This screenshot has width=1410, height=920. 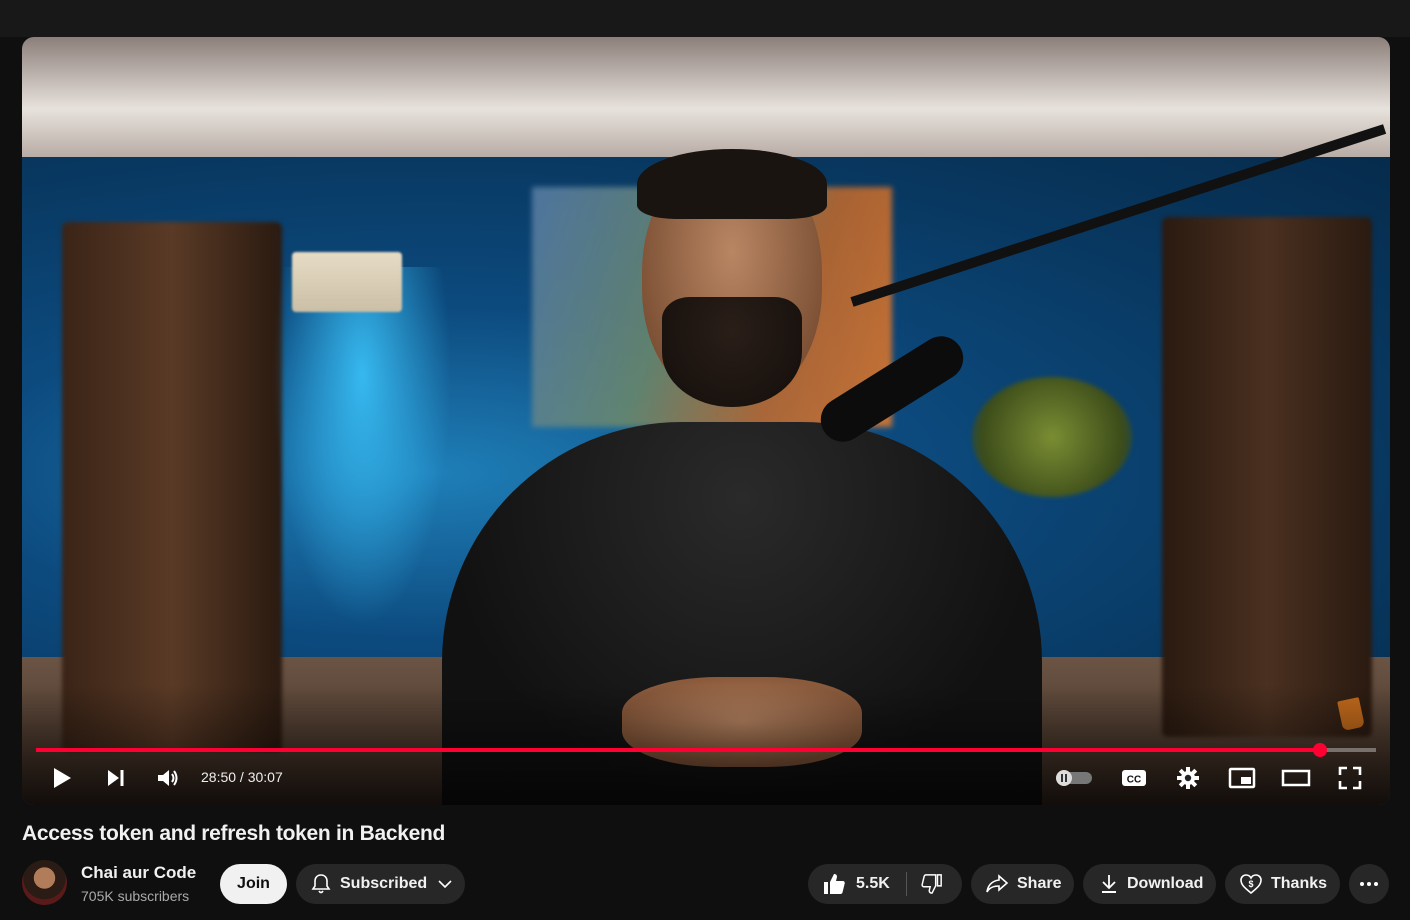 I want to click on share-button: Share, so click(x=1022, y=884).